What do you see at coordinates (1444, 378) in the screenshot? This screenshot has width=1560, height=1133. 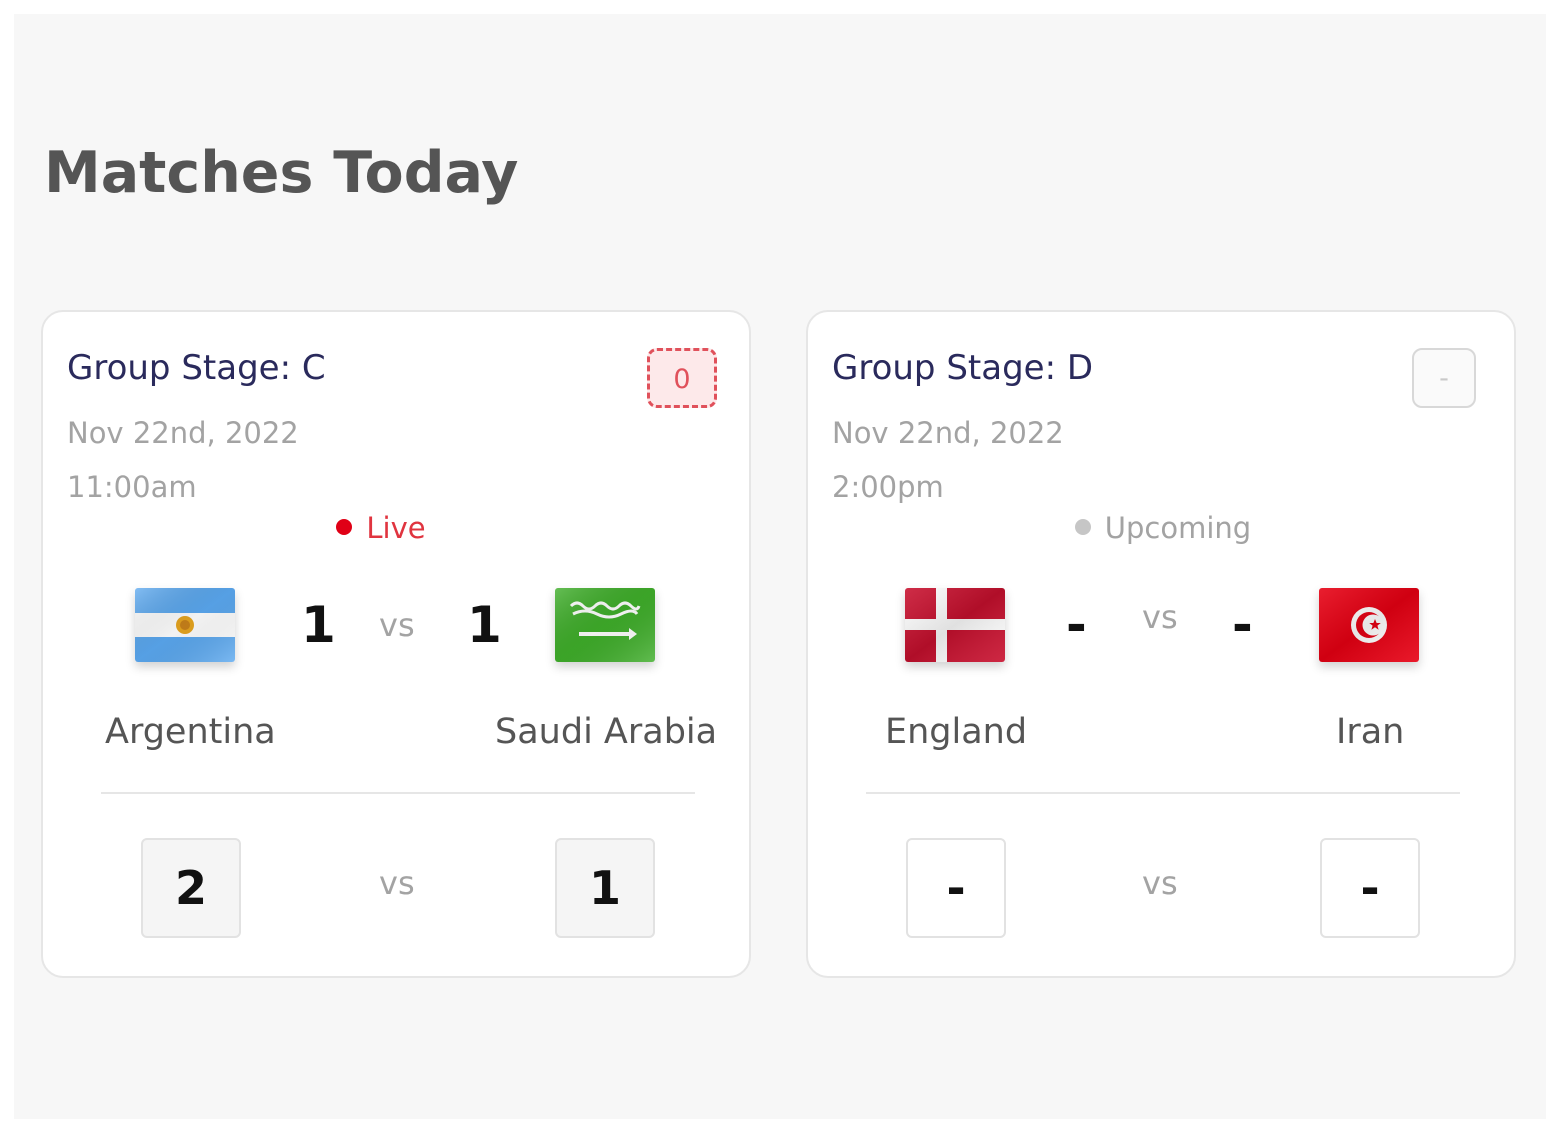 I see `points-badge: -` at bounding box center [1444, 378].